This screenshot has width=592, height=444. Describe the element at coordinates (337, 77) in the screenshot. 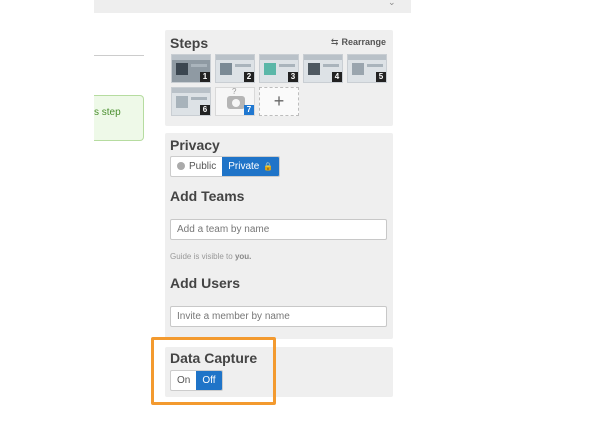

I see `step-number: 4` at that location.